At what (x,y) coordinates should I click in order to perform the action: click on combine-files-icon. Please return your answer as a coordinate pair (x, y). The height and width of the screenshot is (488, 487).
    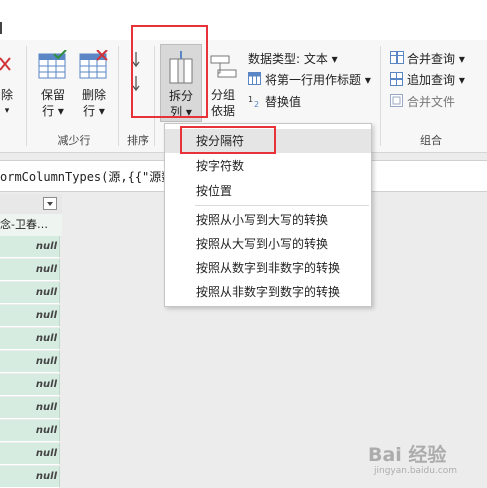
    Looking at the image, I should click on (396, 100).